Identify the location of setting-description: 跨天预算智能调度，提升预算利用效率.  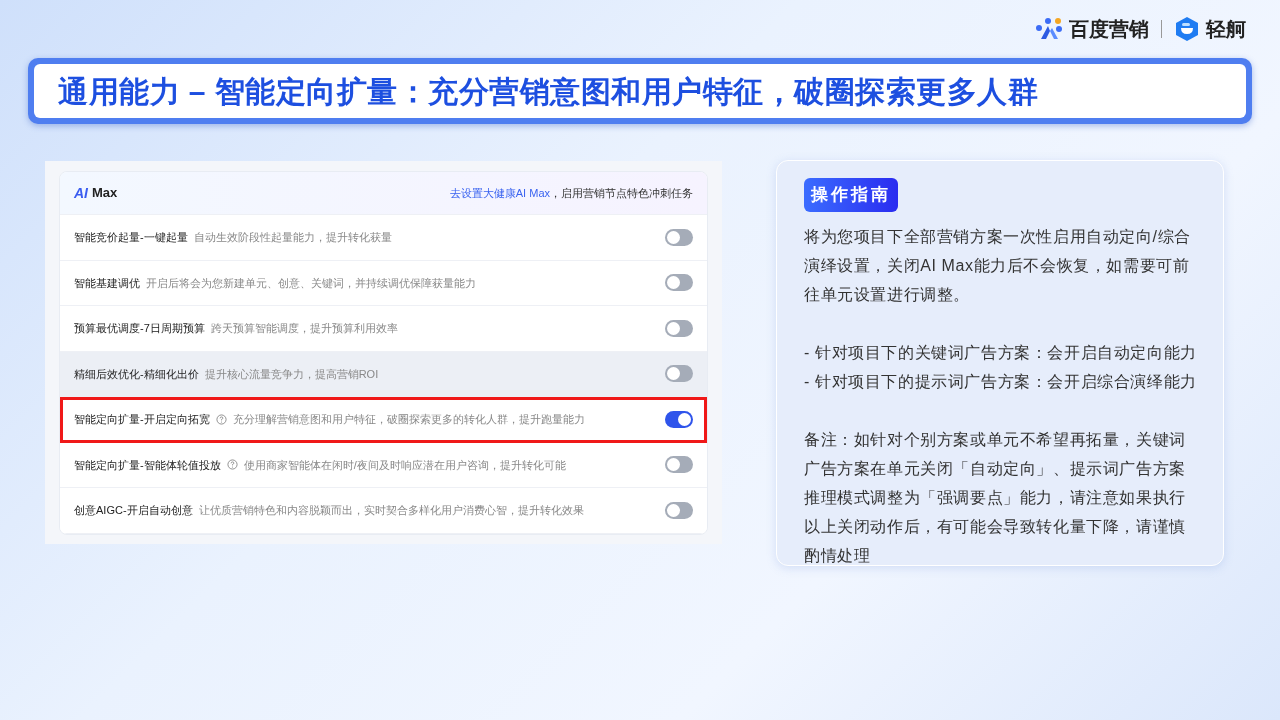
(304, 328).